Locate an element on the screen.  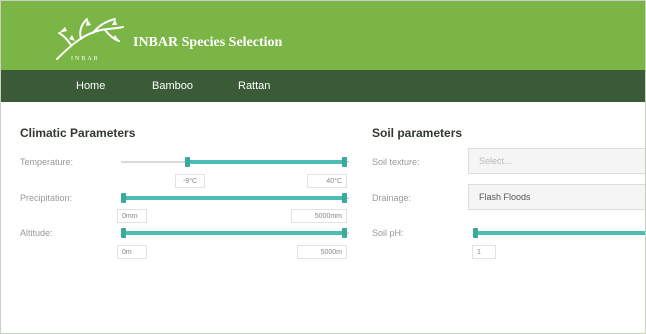
soil-ph-range is located at coordinates (560, 233).